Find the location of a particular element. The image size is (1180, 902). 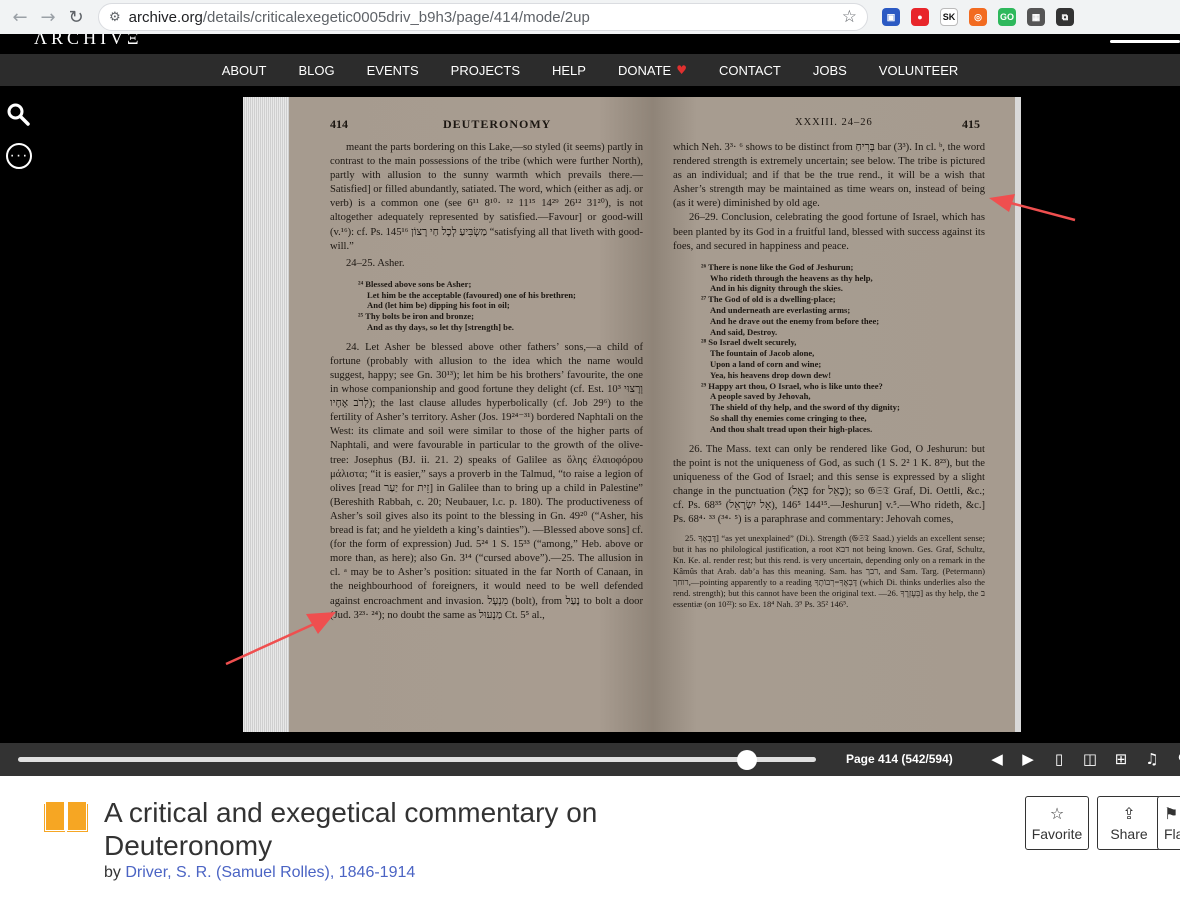

extension-icon: ▦ is located at coordinates (1036, 17).